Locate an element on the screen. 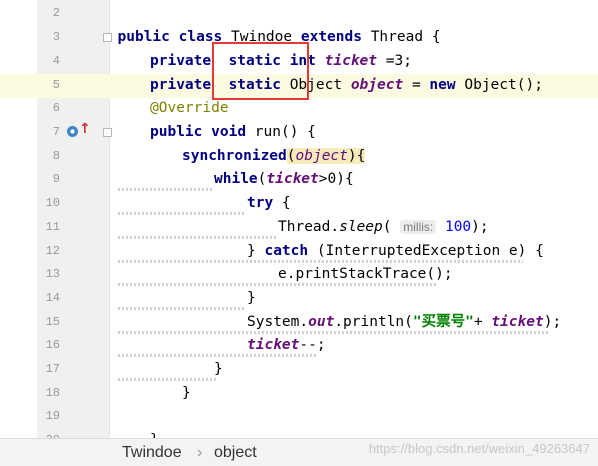  method-name: sleep is located at coordinates (361, 227).